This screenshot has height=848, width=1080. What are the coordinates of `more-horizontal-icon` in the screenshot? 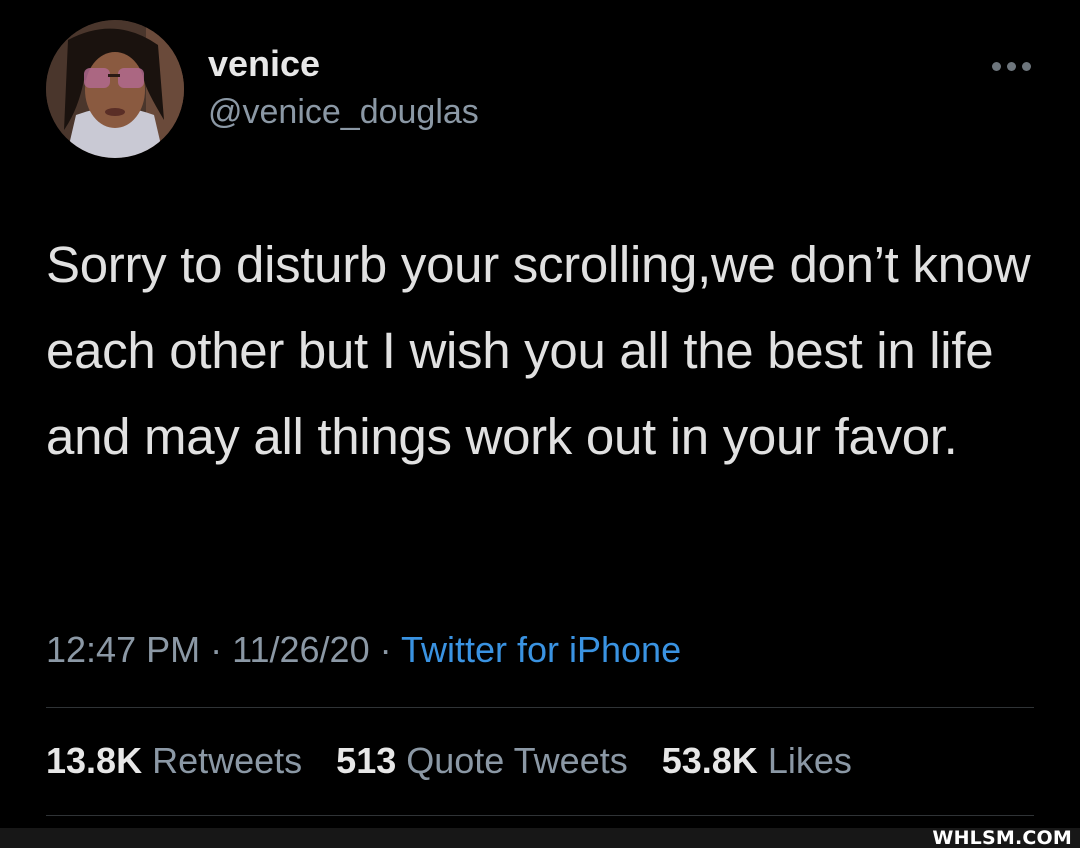 It's located at (1011, 66).